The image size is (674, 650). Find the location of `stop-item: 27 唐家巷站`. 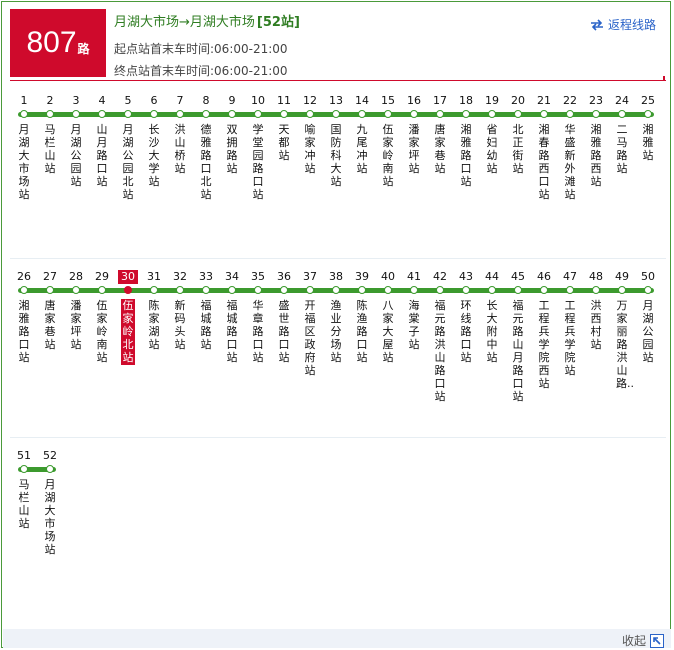

stop-item: 27 唐家巷站 is located at coordinates (50, 310).